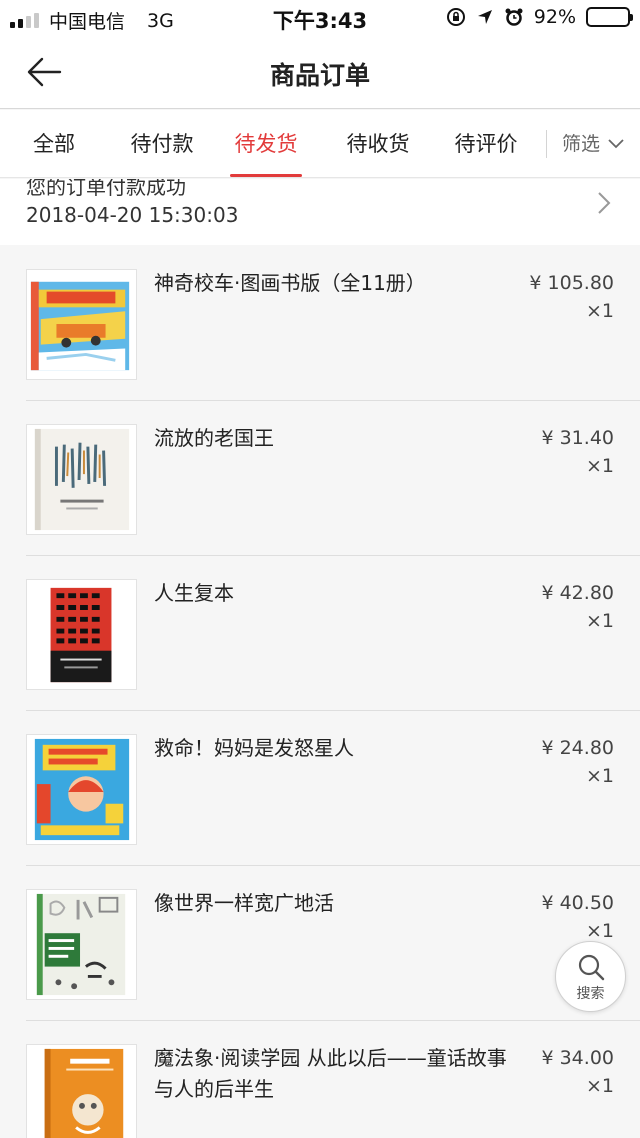  I want to click on filter-button: 筛选, so click(593, 144).